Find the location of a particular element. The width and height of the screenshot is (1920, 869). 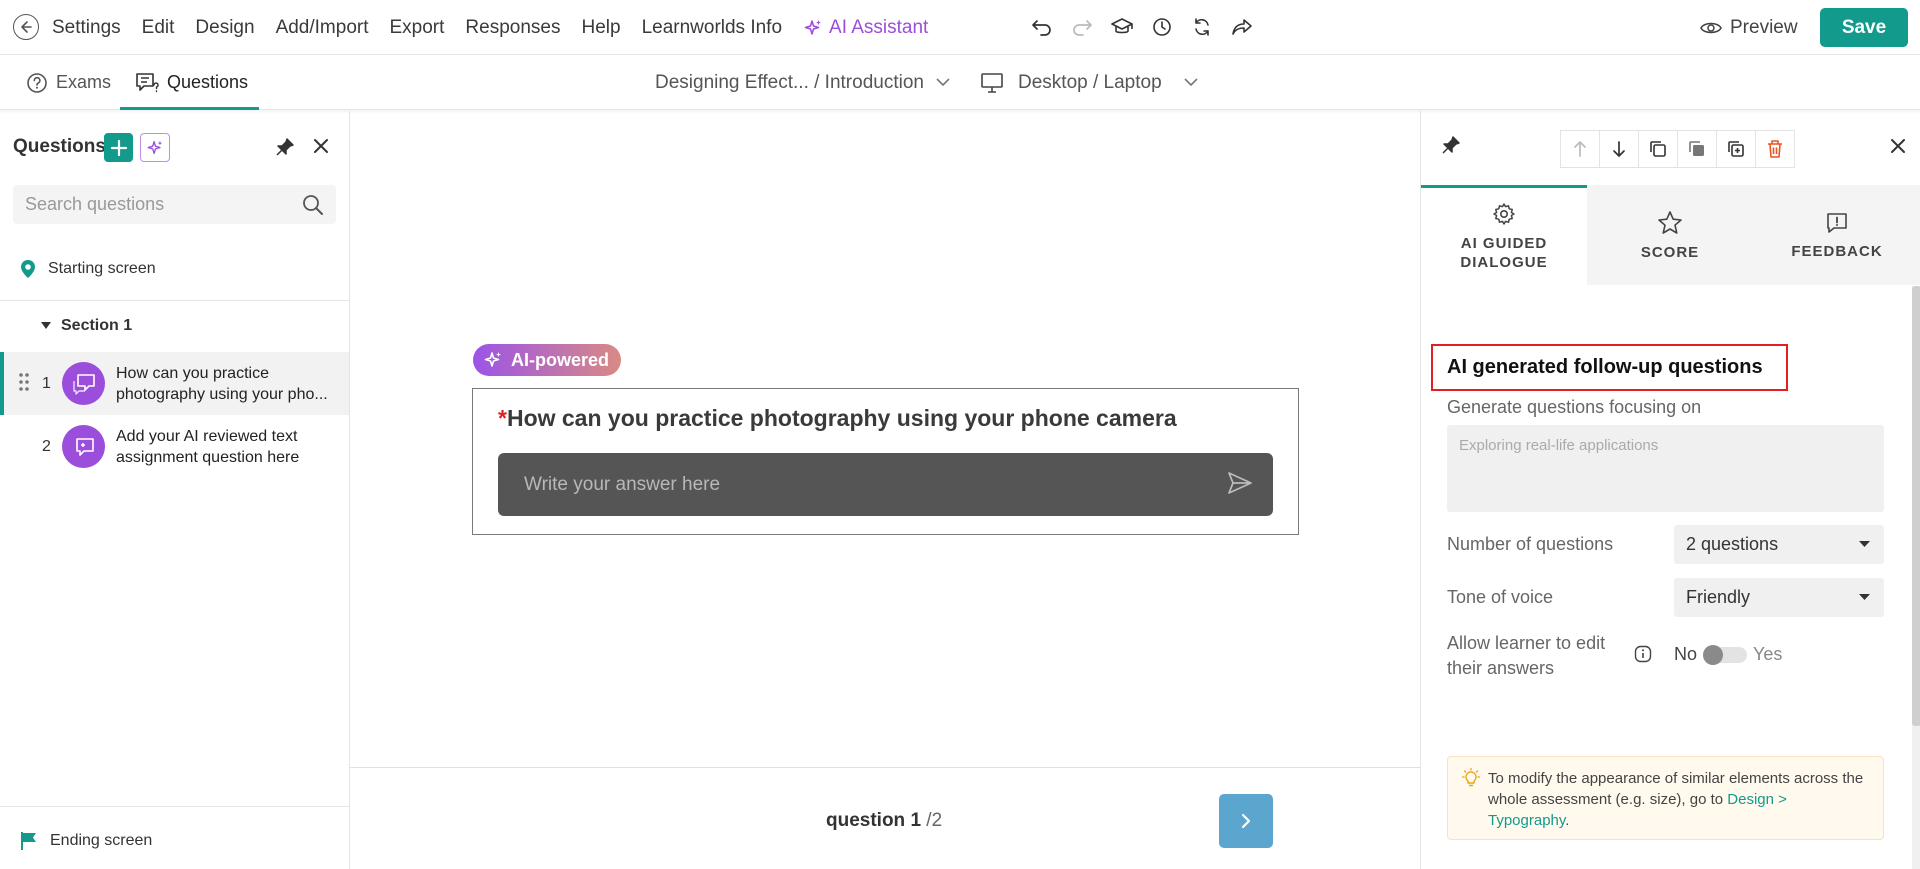

preview-button: Preview is located at coordinates (1749, 28).